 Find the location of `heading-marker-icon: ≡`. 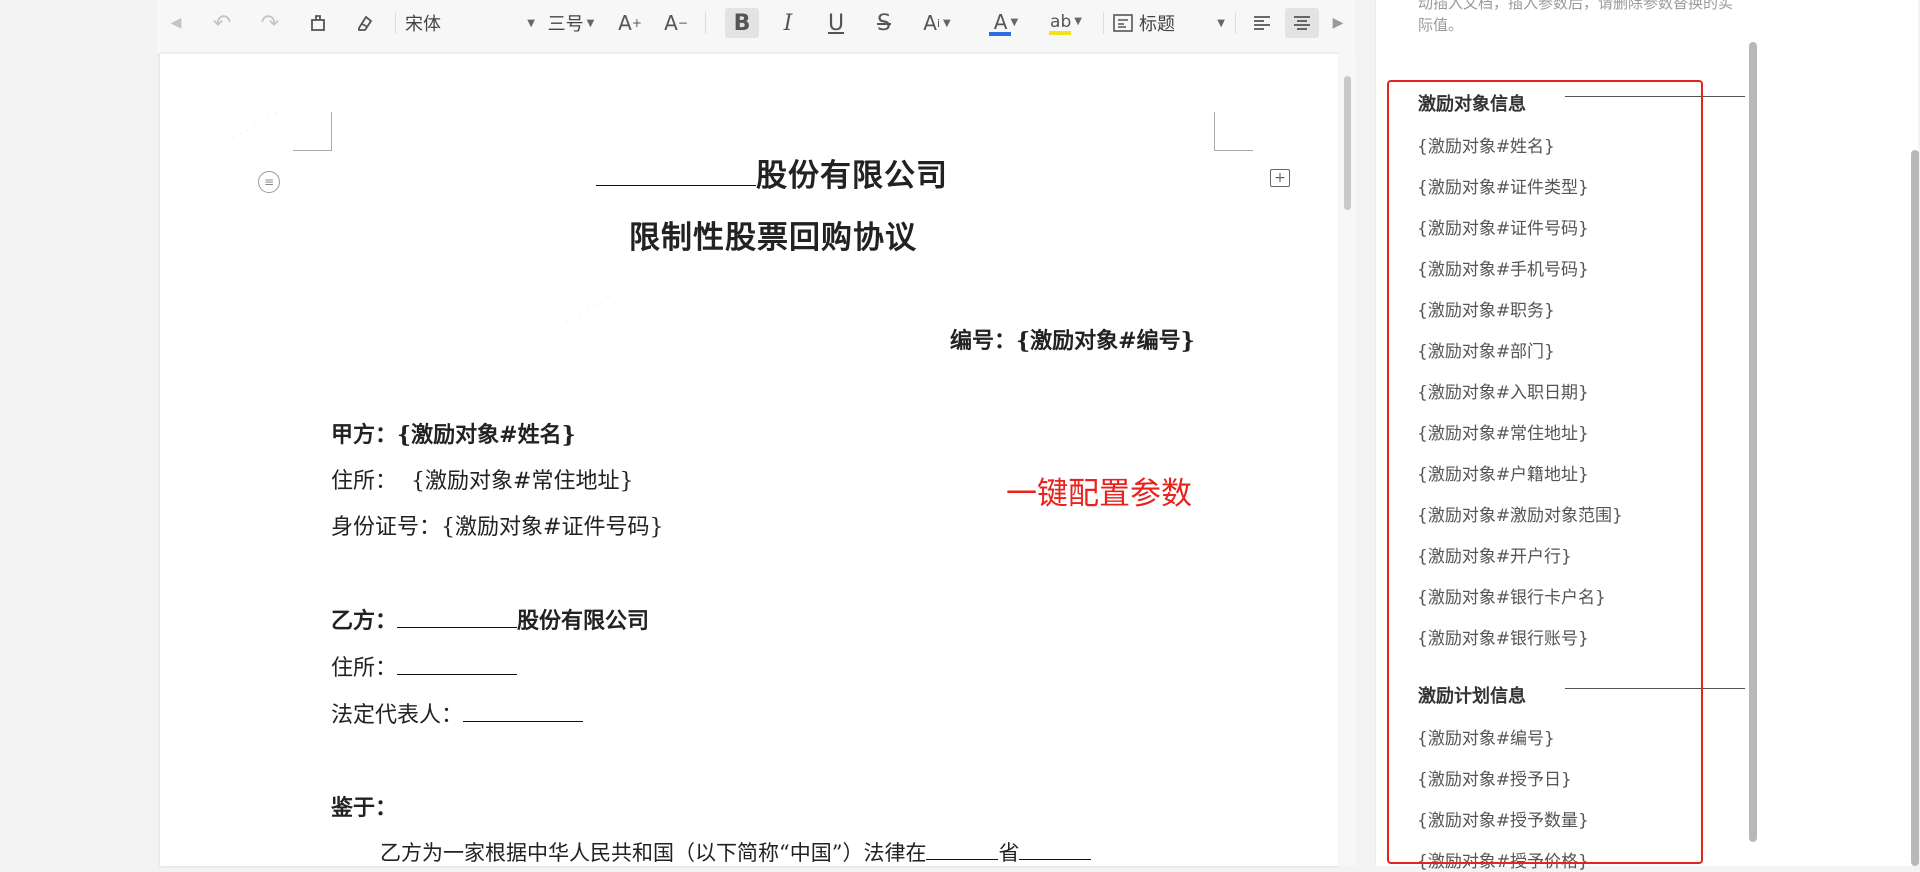

heading-marker-icon: ≡ is located at coordinates (269, 182).